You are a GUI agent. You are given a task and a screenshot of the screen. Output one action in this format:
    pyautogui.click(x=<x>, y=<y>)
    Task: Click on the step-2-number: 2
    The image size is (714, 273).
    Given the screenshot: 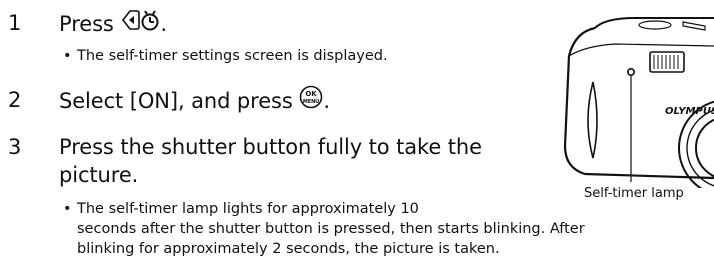 What is the action you would take?
    pyautogui.click(x=15, y=100)
    